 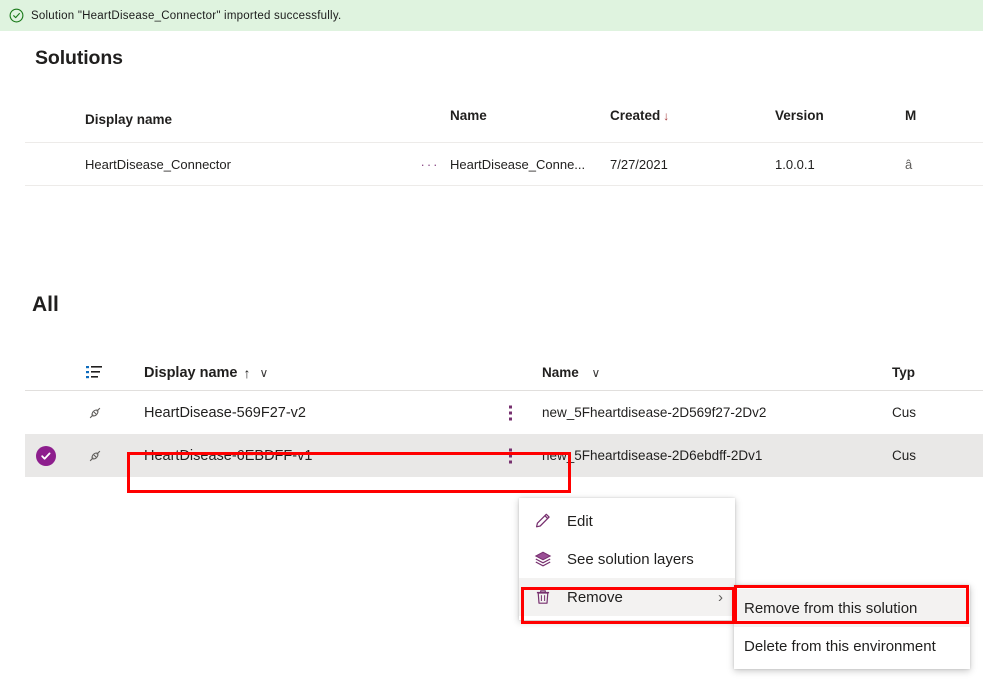 What do you see at coordinates (630, 559) in the screenshot?
I see `menu-item-see-solution-layers-label: See solution layers` at bounding box center [630, 559].